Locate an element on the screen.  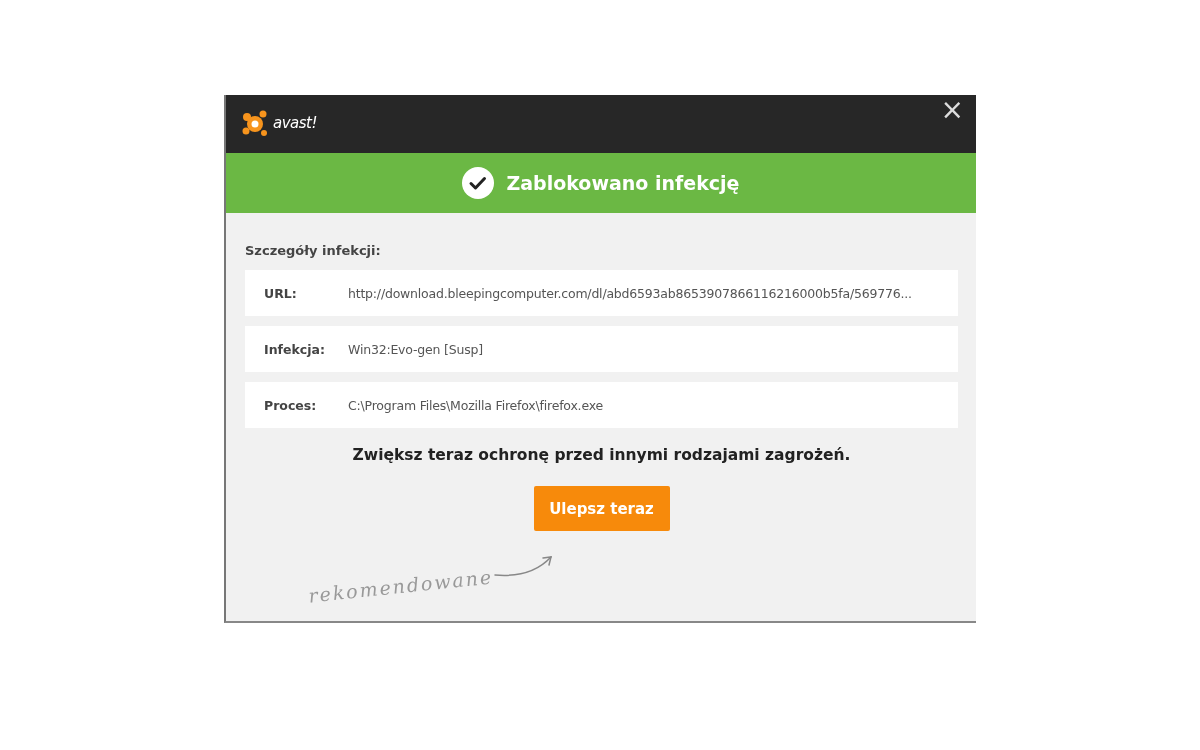
recommended-note: rekomendowane is located at coordinates (401, 586).